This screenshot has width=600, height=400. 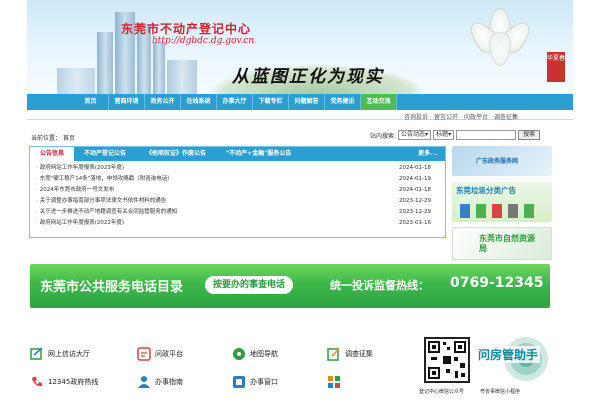 What do you see at coordinates (476, 116) in the screenshot?
I see `subnav-link-inquiry: 问政平台` at bounding box center [476, 116].